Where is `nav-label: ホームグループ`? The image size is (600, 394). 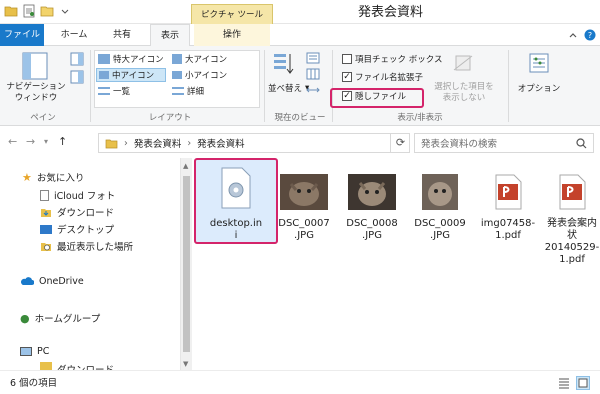
nav-label: ホームグループ is located at coordinates (67, 319).